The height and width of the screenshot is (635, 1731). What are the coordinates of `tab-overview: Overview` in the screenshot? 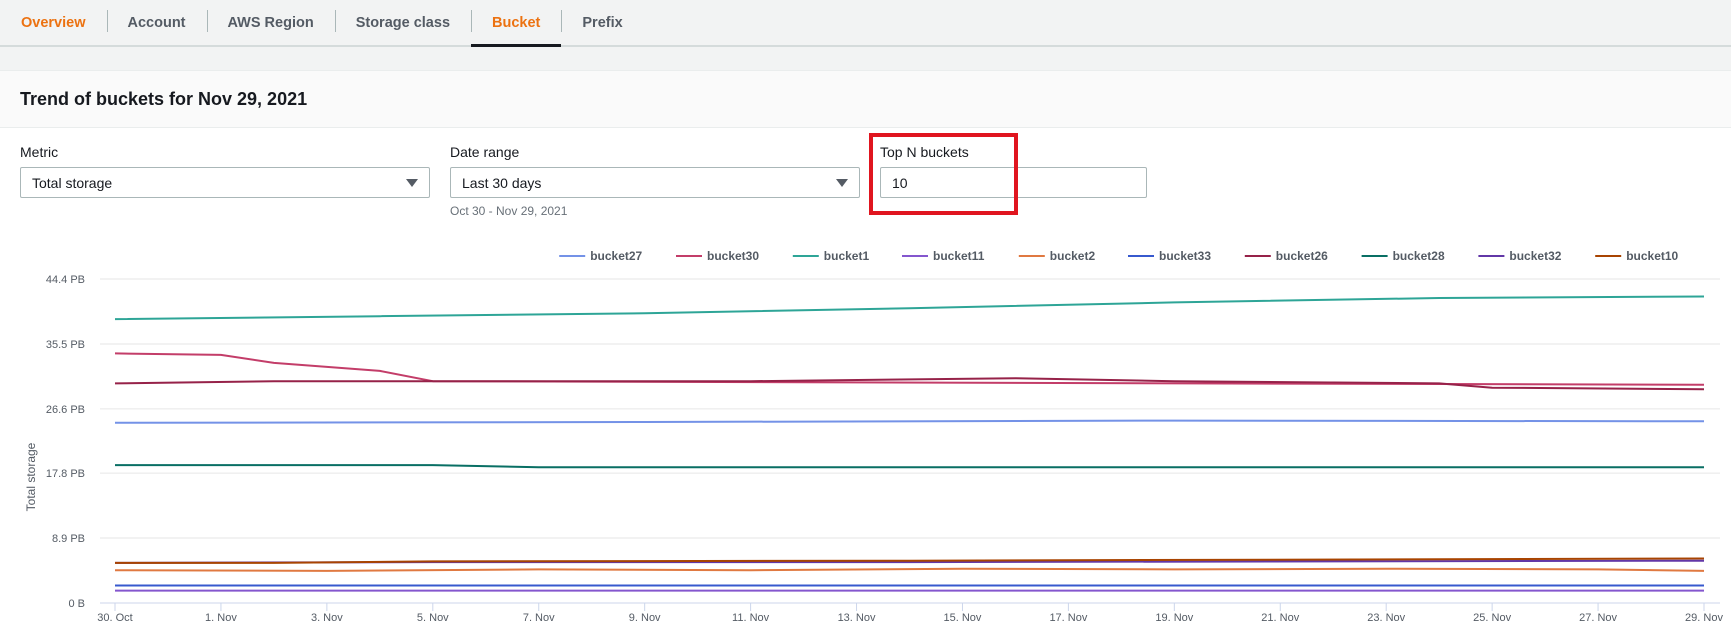 It's located at (53, 22).